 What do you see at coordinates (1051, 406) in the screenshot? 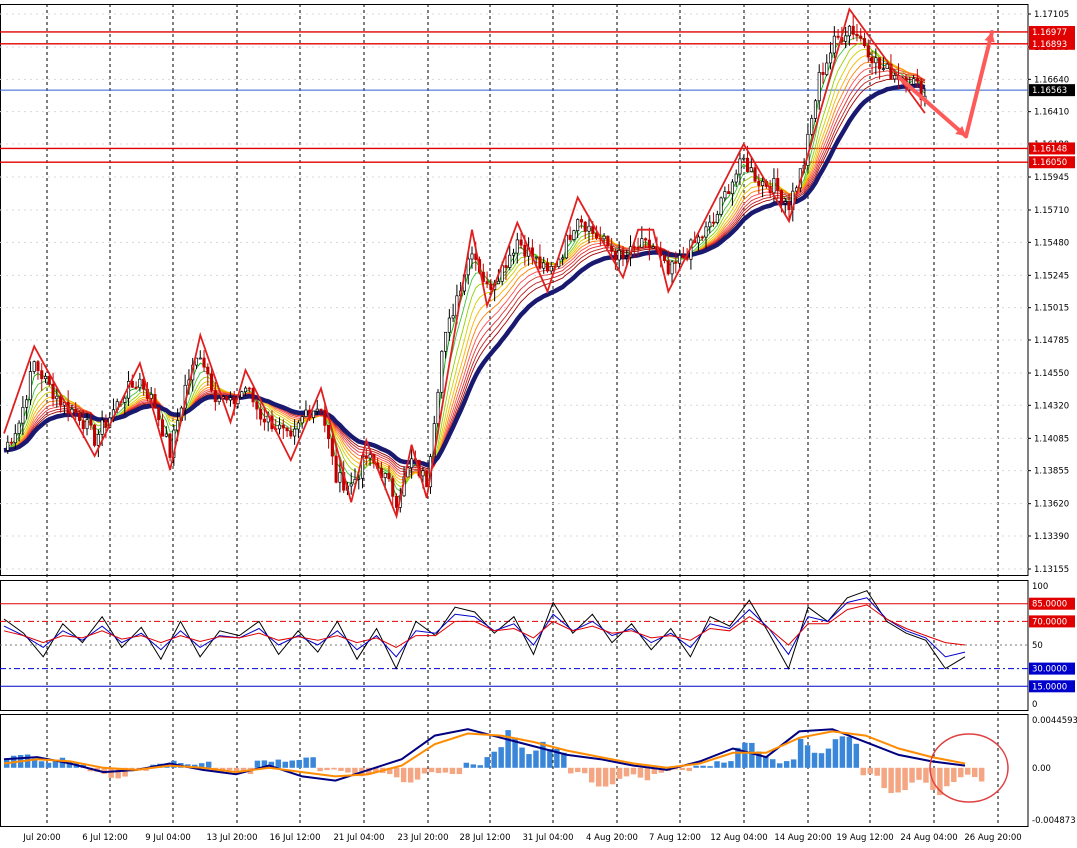
I see `price-tick-label: 1.14320` at bounding box center [1051, 406].